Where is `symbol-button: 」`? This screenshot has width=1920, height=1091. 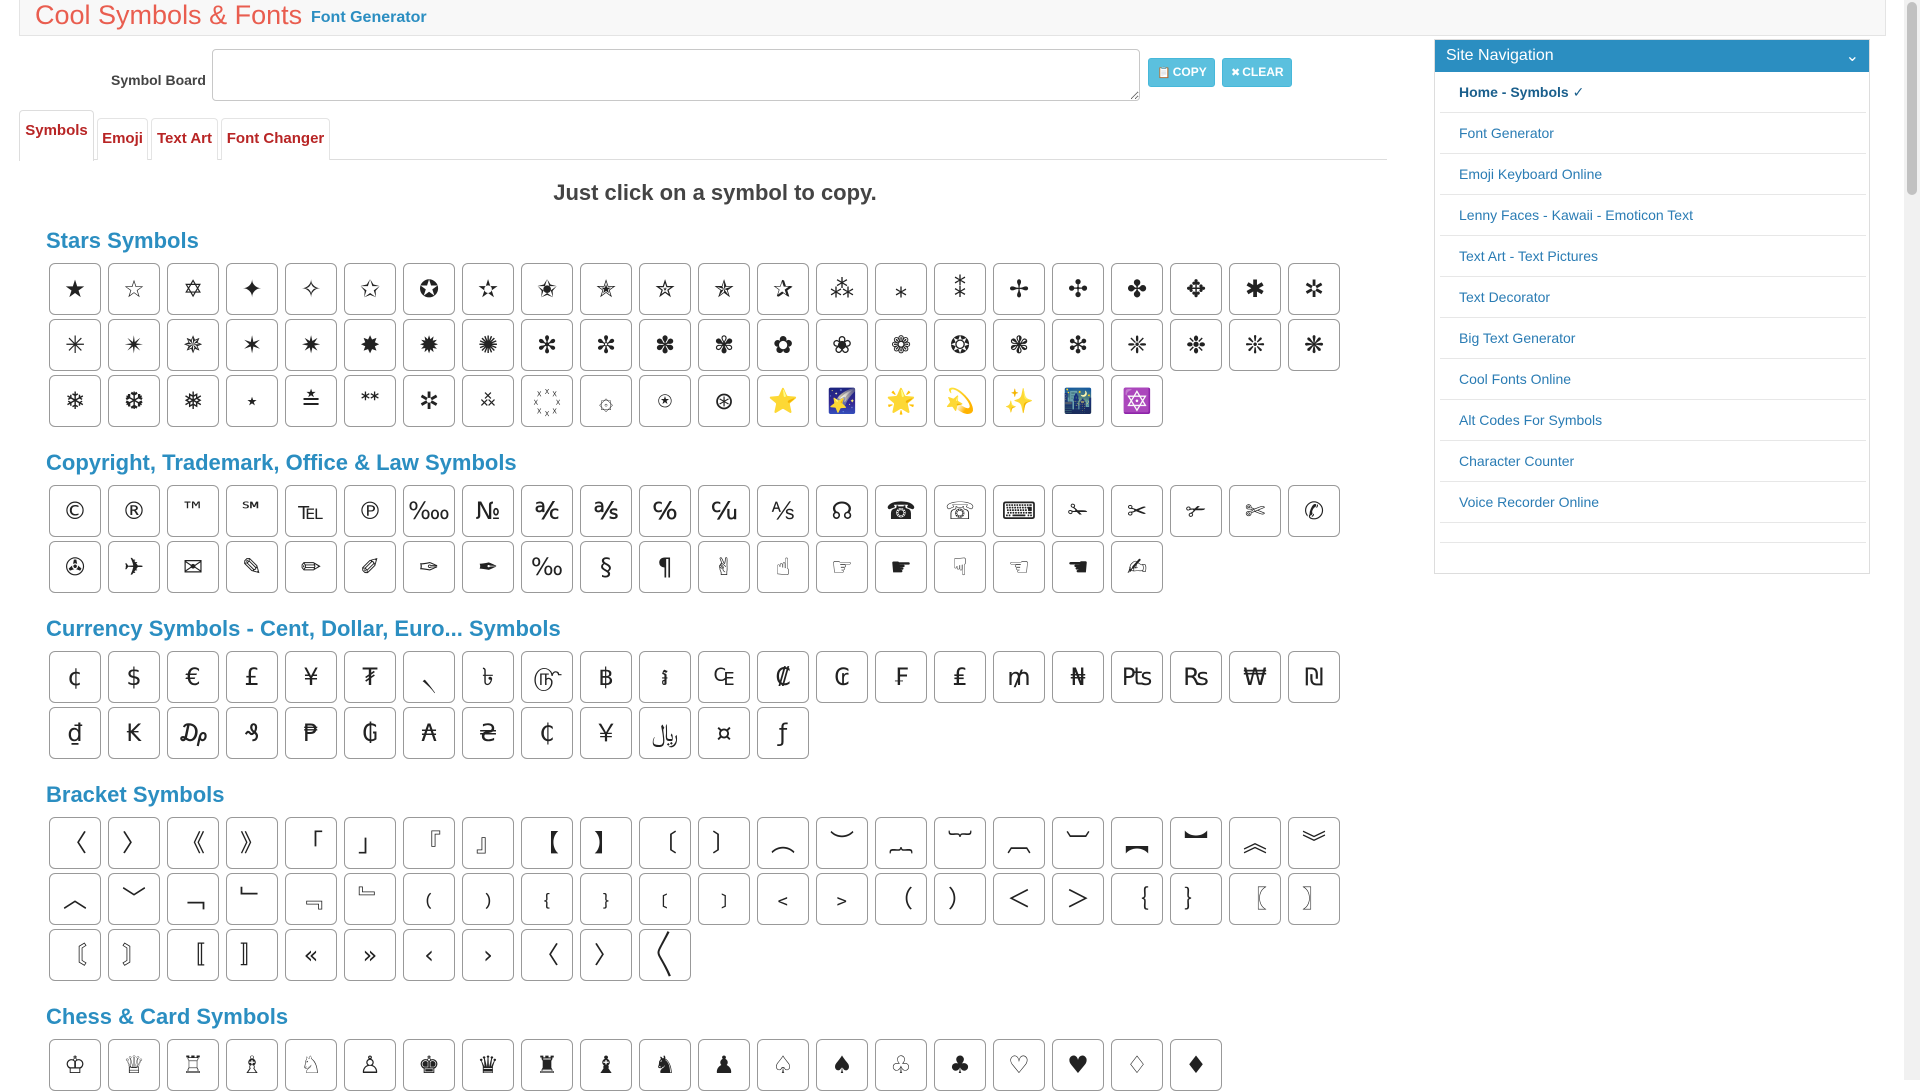
symbol-button: 」 is located at coordinates (370, 843).